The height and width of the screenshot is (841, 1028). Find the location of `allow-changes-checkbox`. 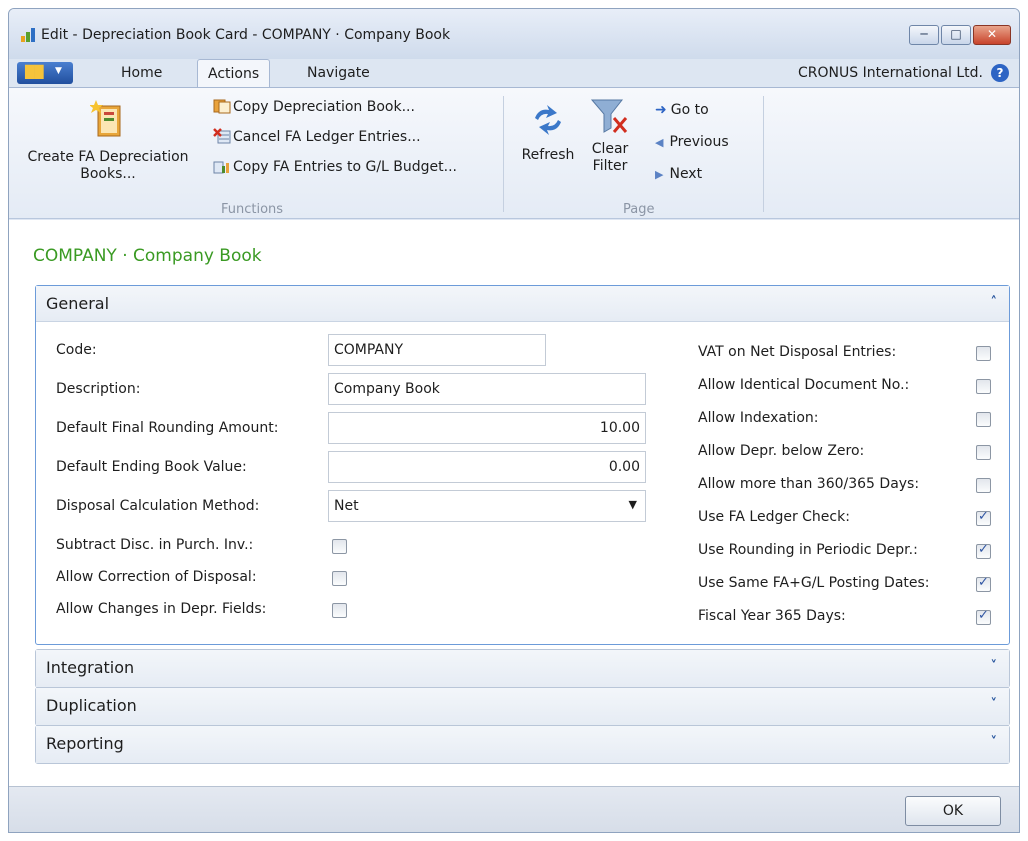

allow-changes-checkbox is located at coordinates (339, 610).